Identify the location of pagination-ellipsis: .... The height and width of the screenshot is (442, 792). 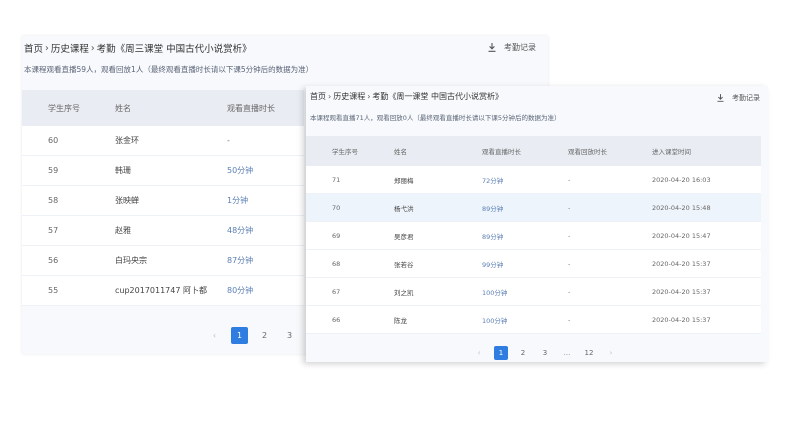
(567, 353).